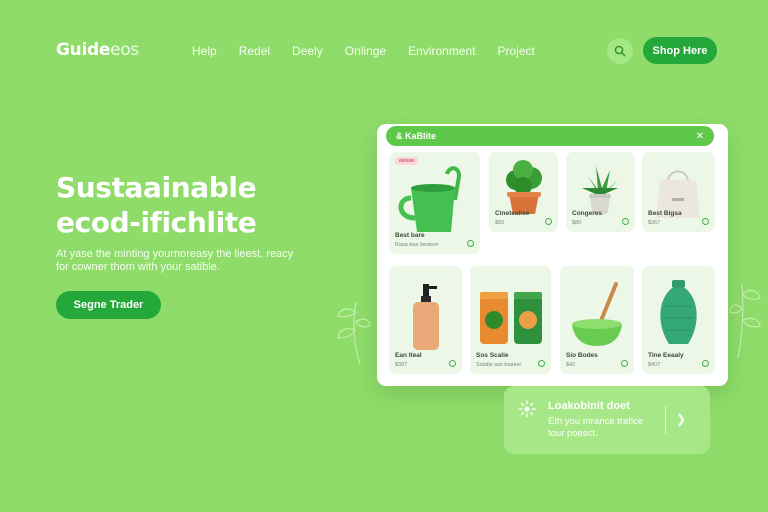 This screenshot has width=768, height=512. I want to click on logo-main: Guide, so click(83, 50).